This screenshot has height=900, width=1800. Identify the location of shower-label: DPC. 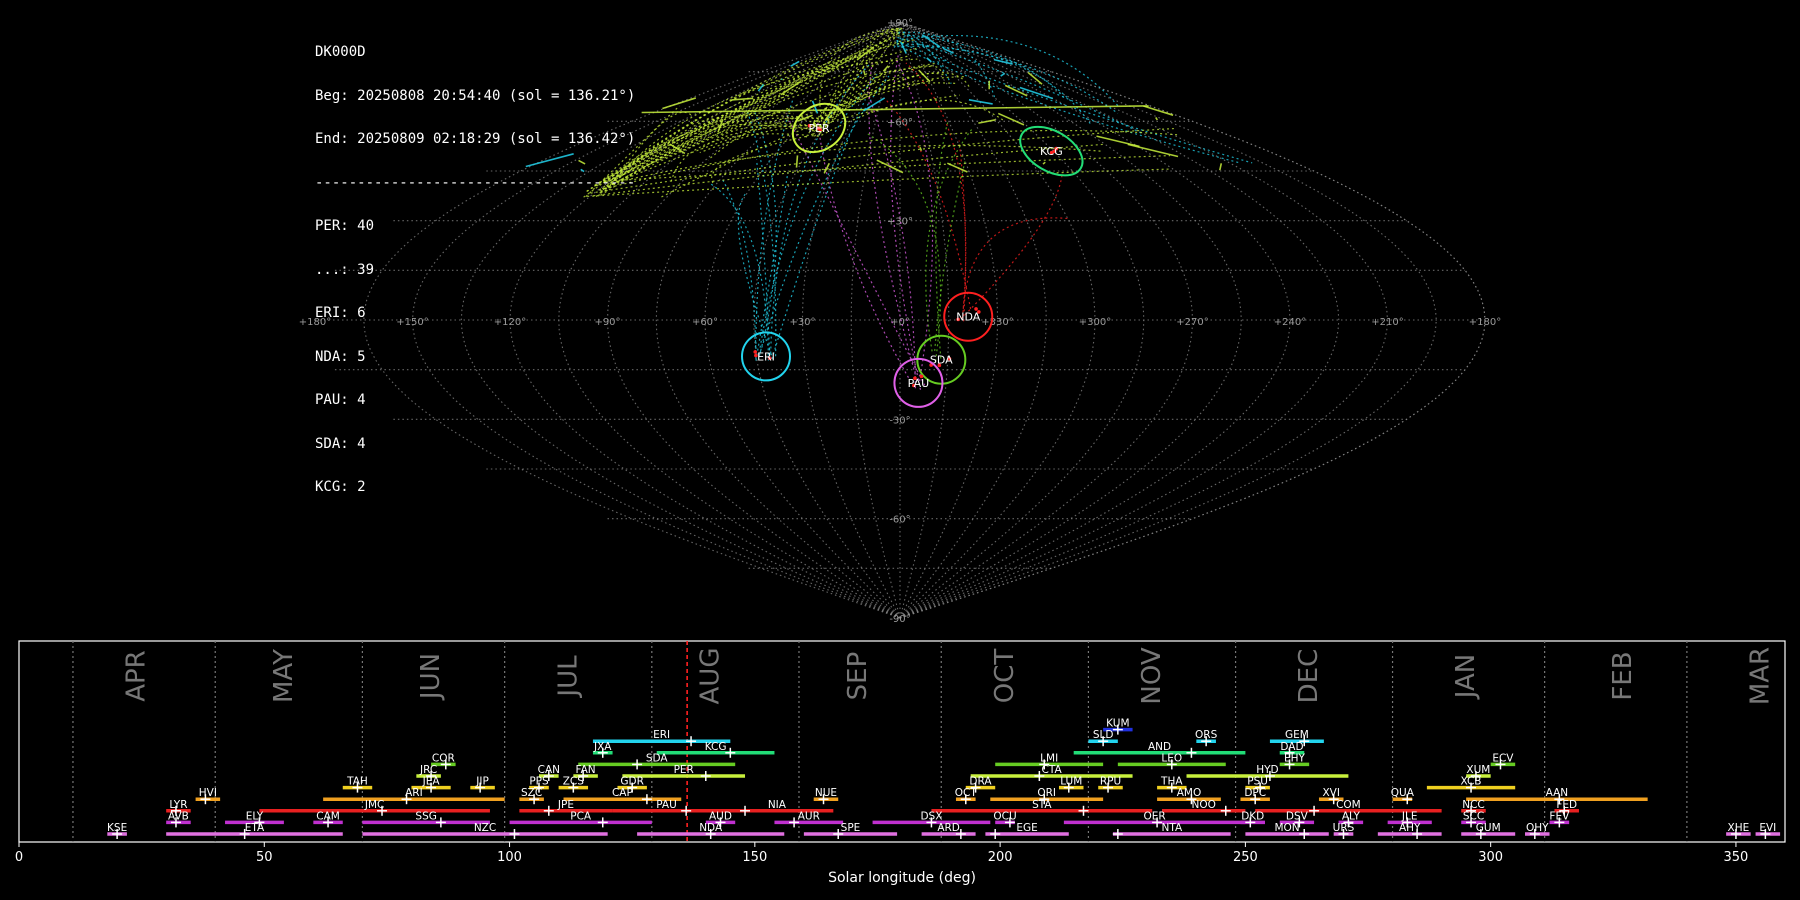
(1255, 793).